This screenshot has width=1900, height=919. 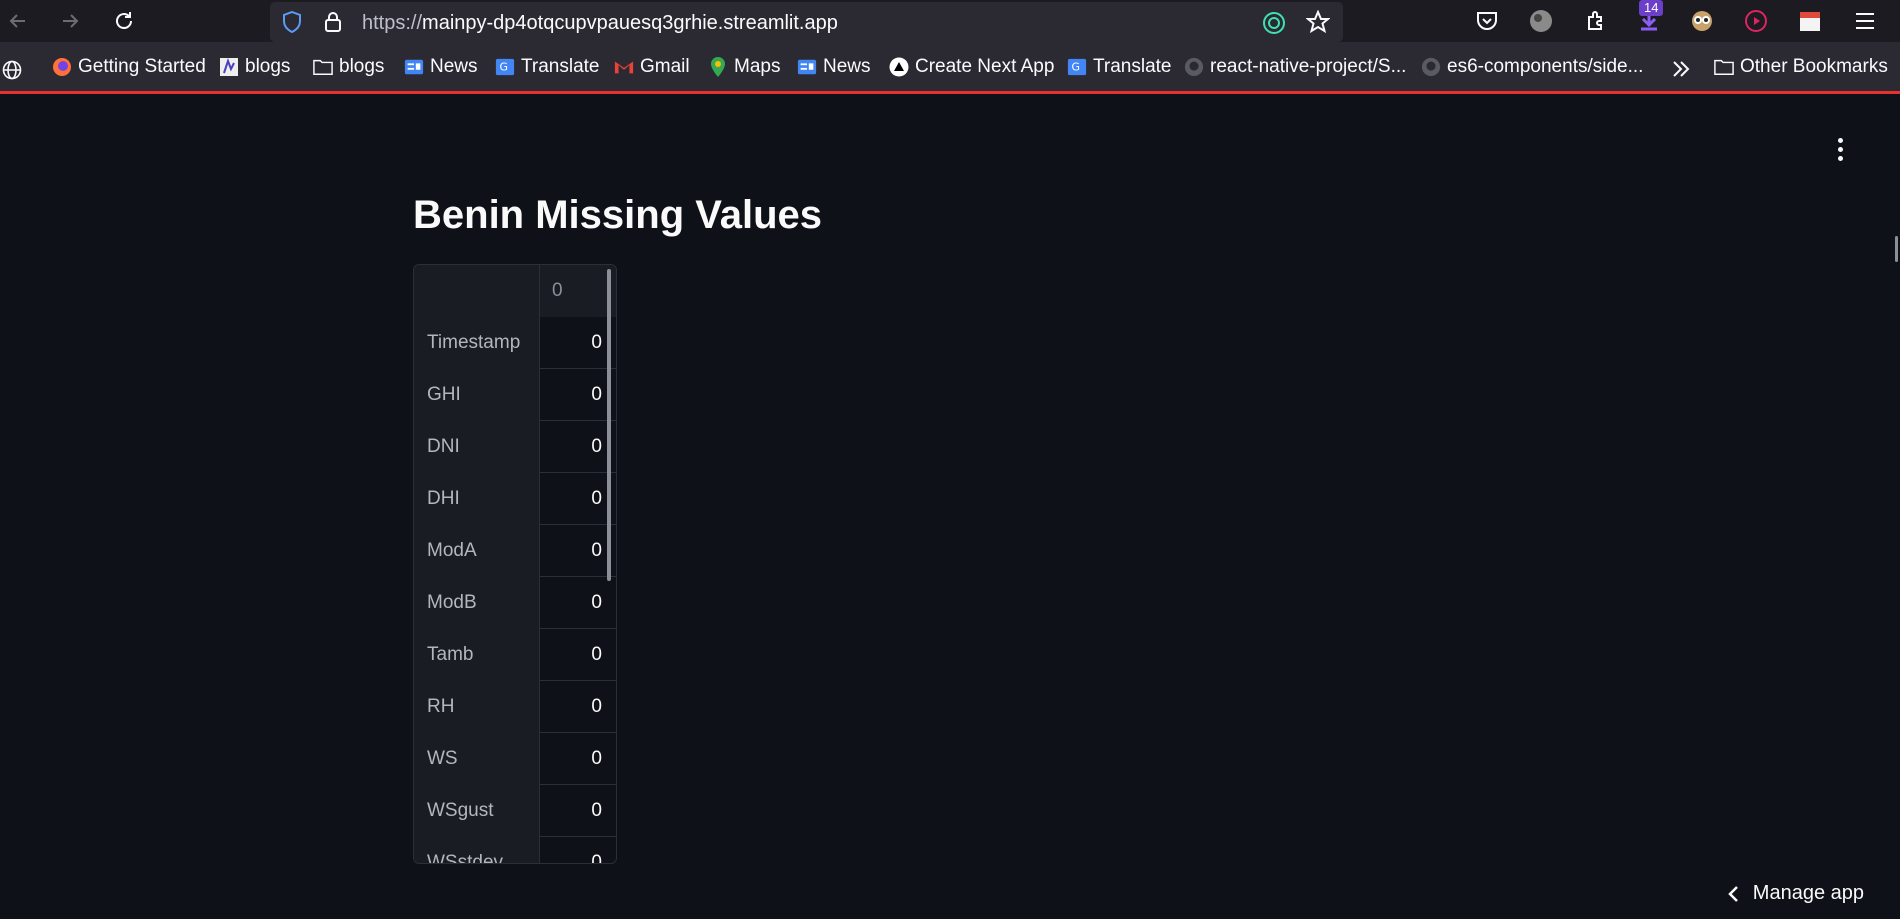 What do you see at coordinates (1801, 67) in the screenshot?
I see `bookmark-other-bookmarks: Other Bookmarks` at bounding box center [1801, 67].